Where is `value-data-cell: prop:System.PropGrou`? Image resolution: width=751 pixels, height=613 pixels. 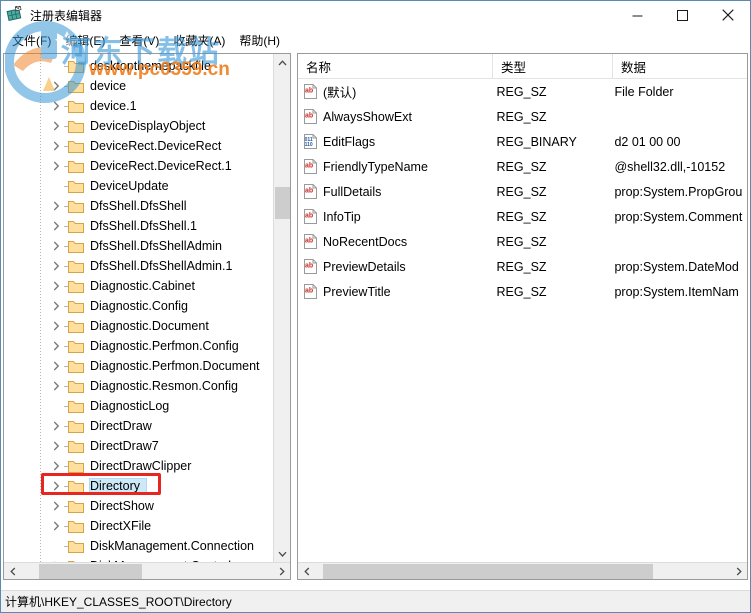 value-data-cell: prop:System.PropGrou is located at coordinates (678, 191).